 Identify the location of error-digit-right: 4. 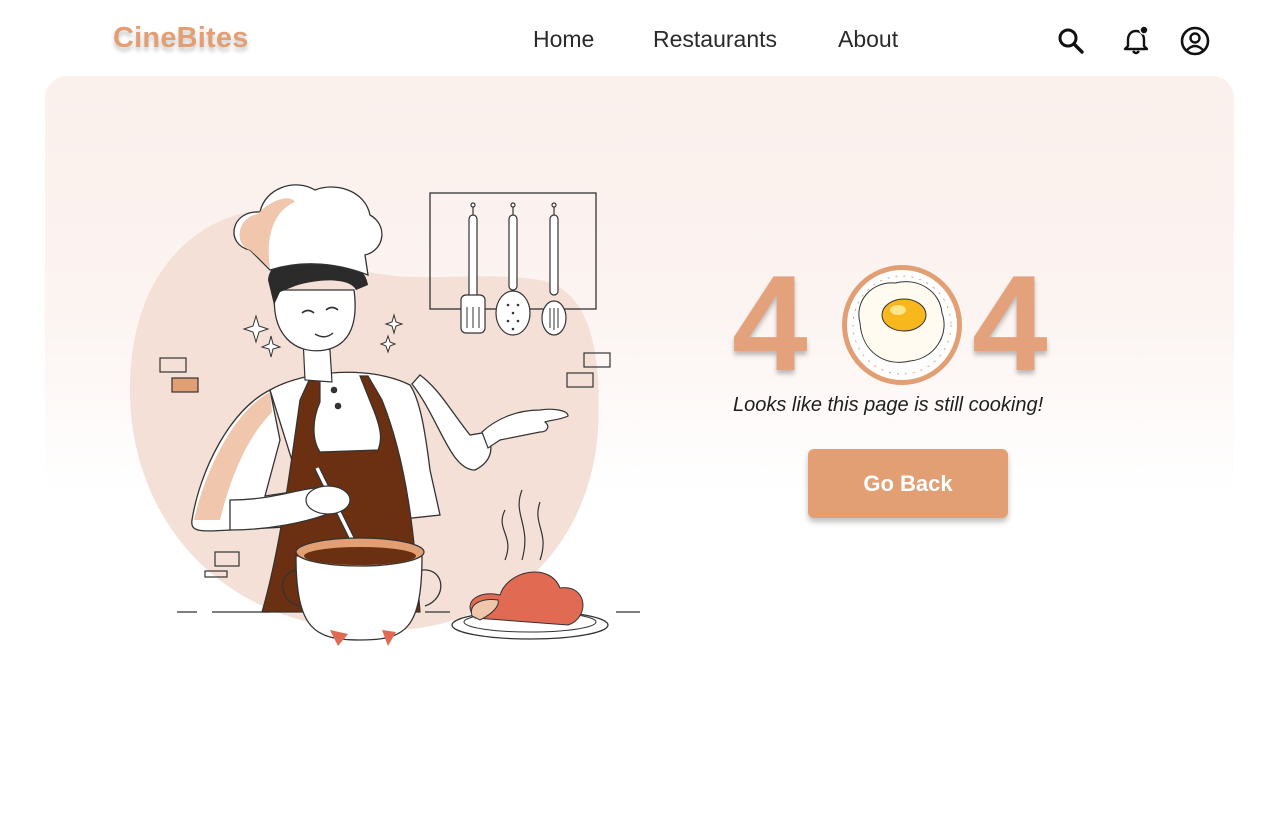
(1010, 323).